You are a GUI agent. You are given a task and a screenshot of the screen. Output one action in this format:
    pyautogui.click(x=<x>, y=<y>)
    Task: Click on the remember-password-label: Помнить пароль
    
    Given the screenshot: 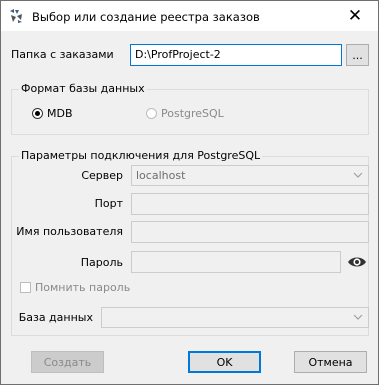 What is the action you would take?
    pyautogui.click(x=83, y=287)
    